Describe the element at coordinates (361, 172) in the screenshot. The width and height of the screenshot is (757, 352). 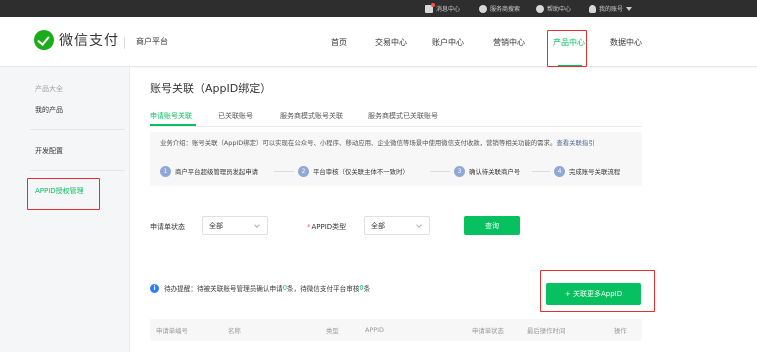
I see `step-label: 平台审核（仅关联主体不一致时）` at that location.